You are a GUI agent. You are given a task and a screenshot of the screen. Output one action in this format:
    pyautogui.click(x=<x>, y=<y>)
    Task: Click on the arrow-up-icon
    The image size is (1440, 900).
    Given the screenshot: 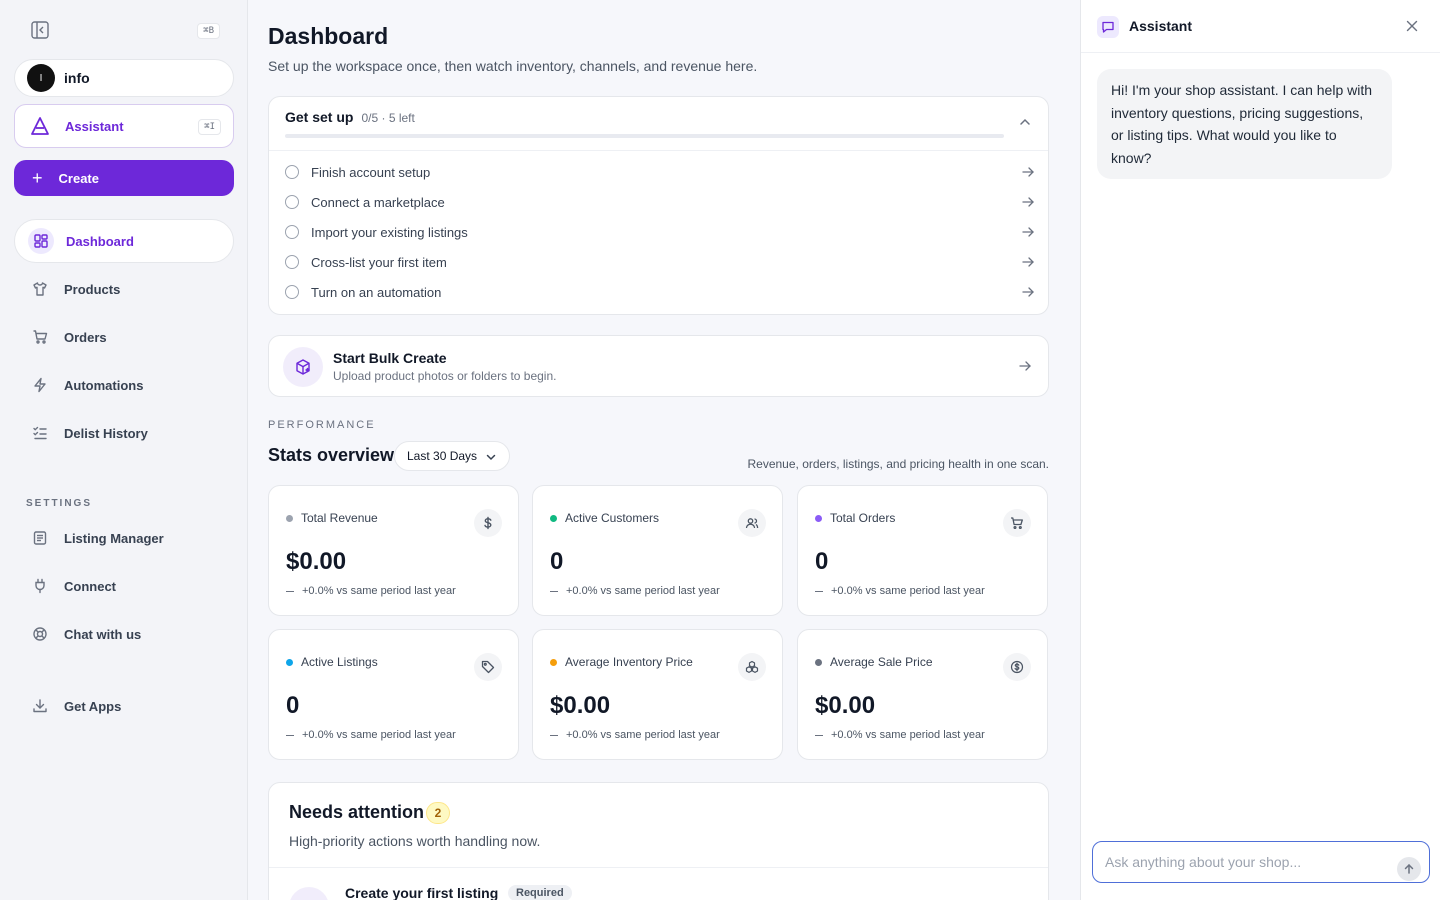 What is the action you would take?
    pyautogui.click(x=1409, y=868)
    